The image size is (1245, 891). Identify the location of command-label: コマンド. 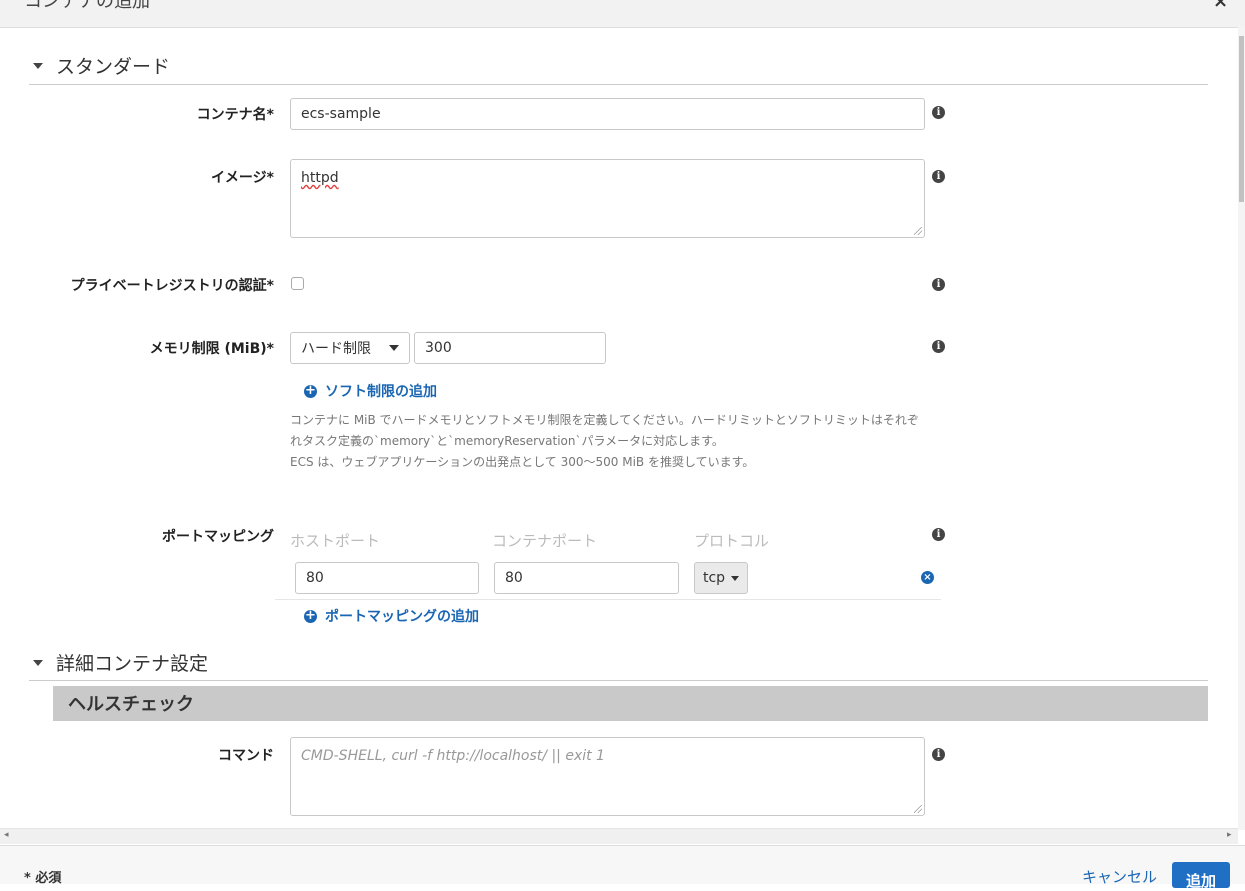
(246, 756).